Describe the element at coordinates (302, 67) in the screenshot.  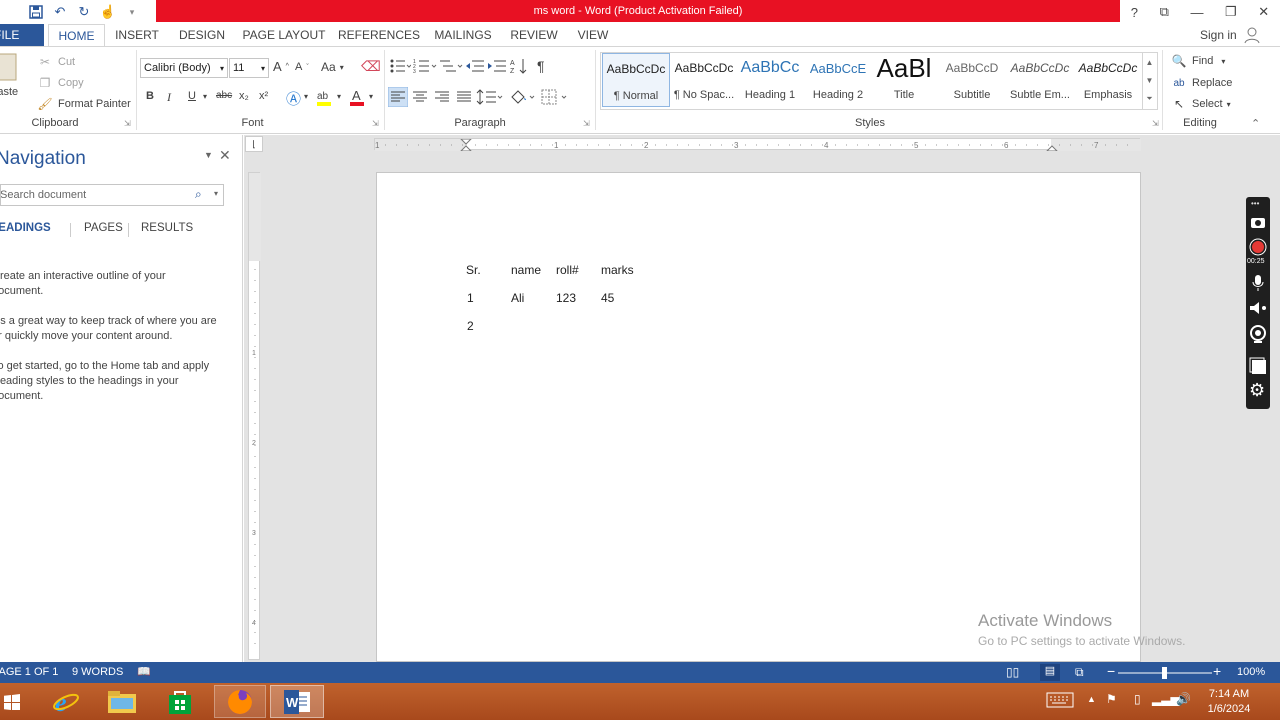
I see `shrink-font-button: Aˇ` at that location.